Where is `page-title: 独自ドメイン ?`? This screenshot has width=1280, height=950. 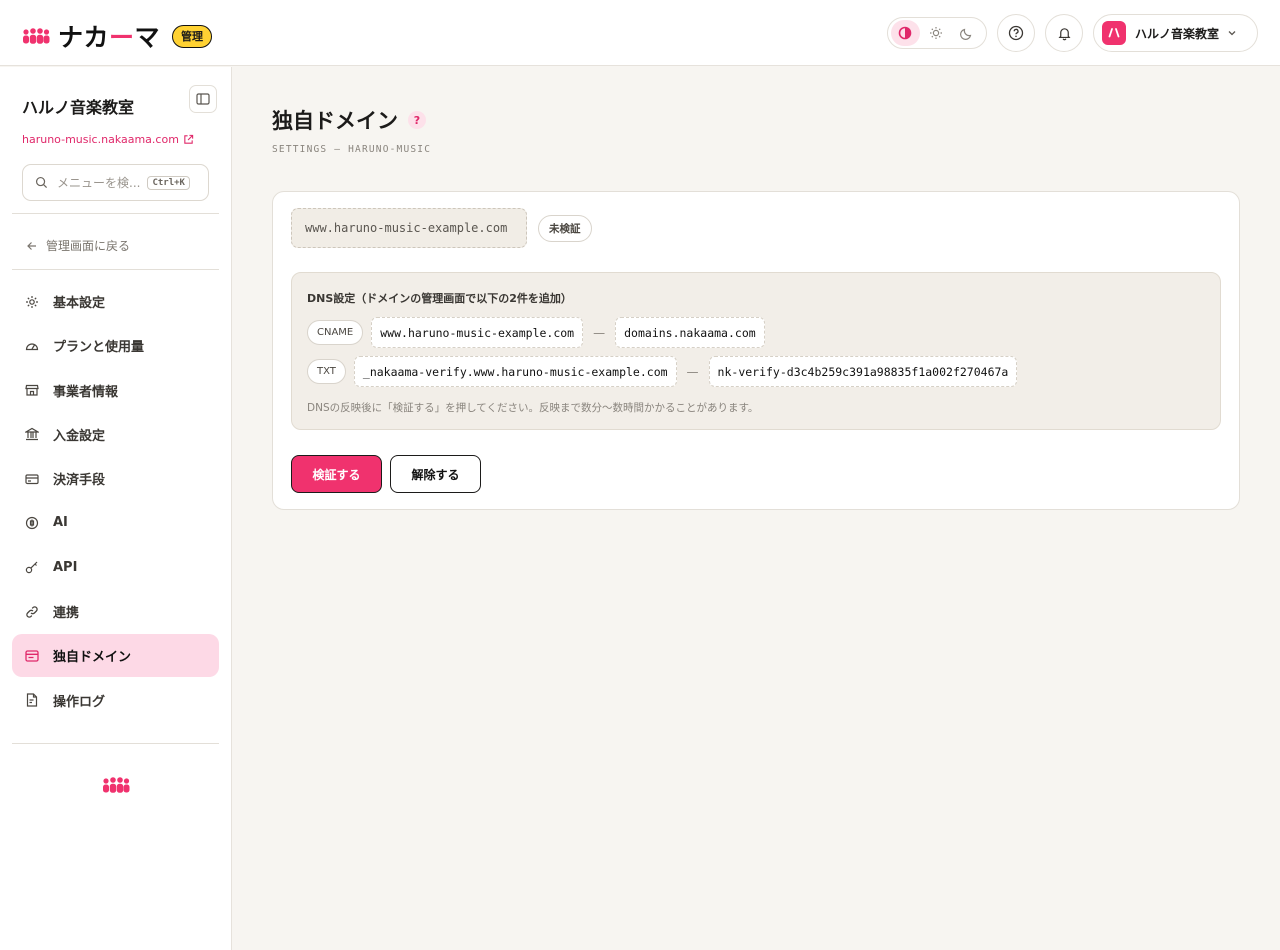
page-title: 独自ドメイン ? is located at coordinates (349, 120).